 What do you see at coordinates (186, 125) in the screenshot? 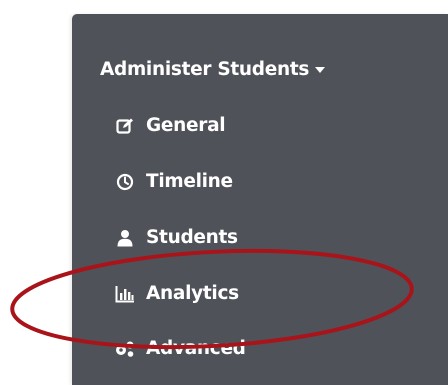
I see `menu-item-label: General` at bounding box center [186, 125].